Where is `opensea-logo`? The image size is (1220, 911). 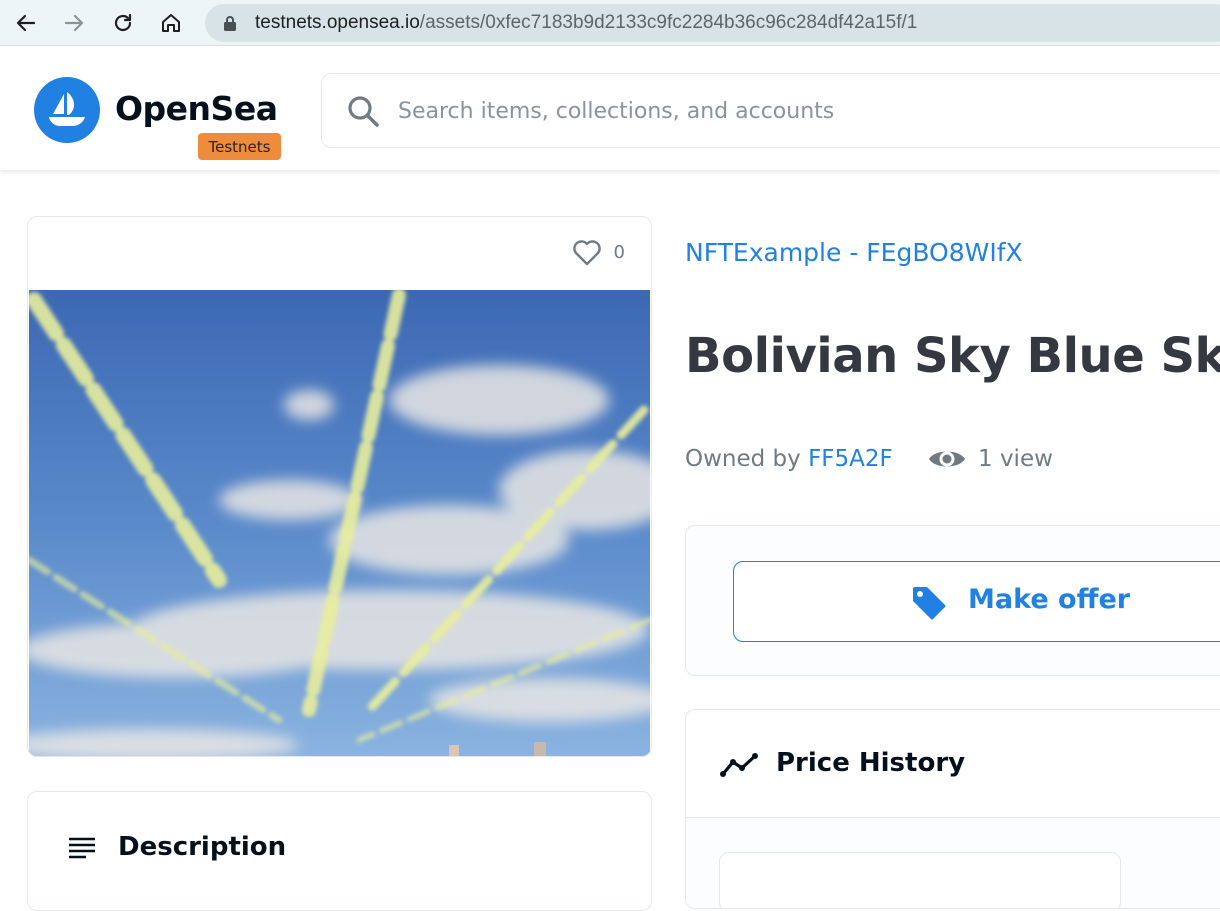 opensea-logo is located at coordinates (67, 110).